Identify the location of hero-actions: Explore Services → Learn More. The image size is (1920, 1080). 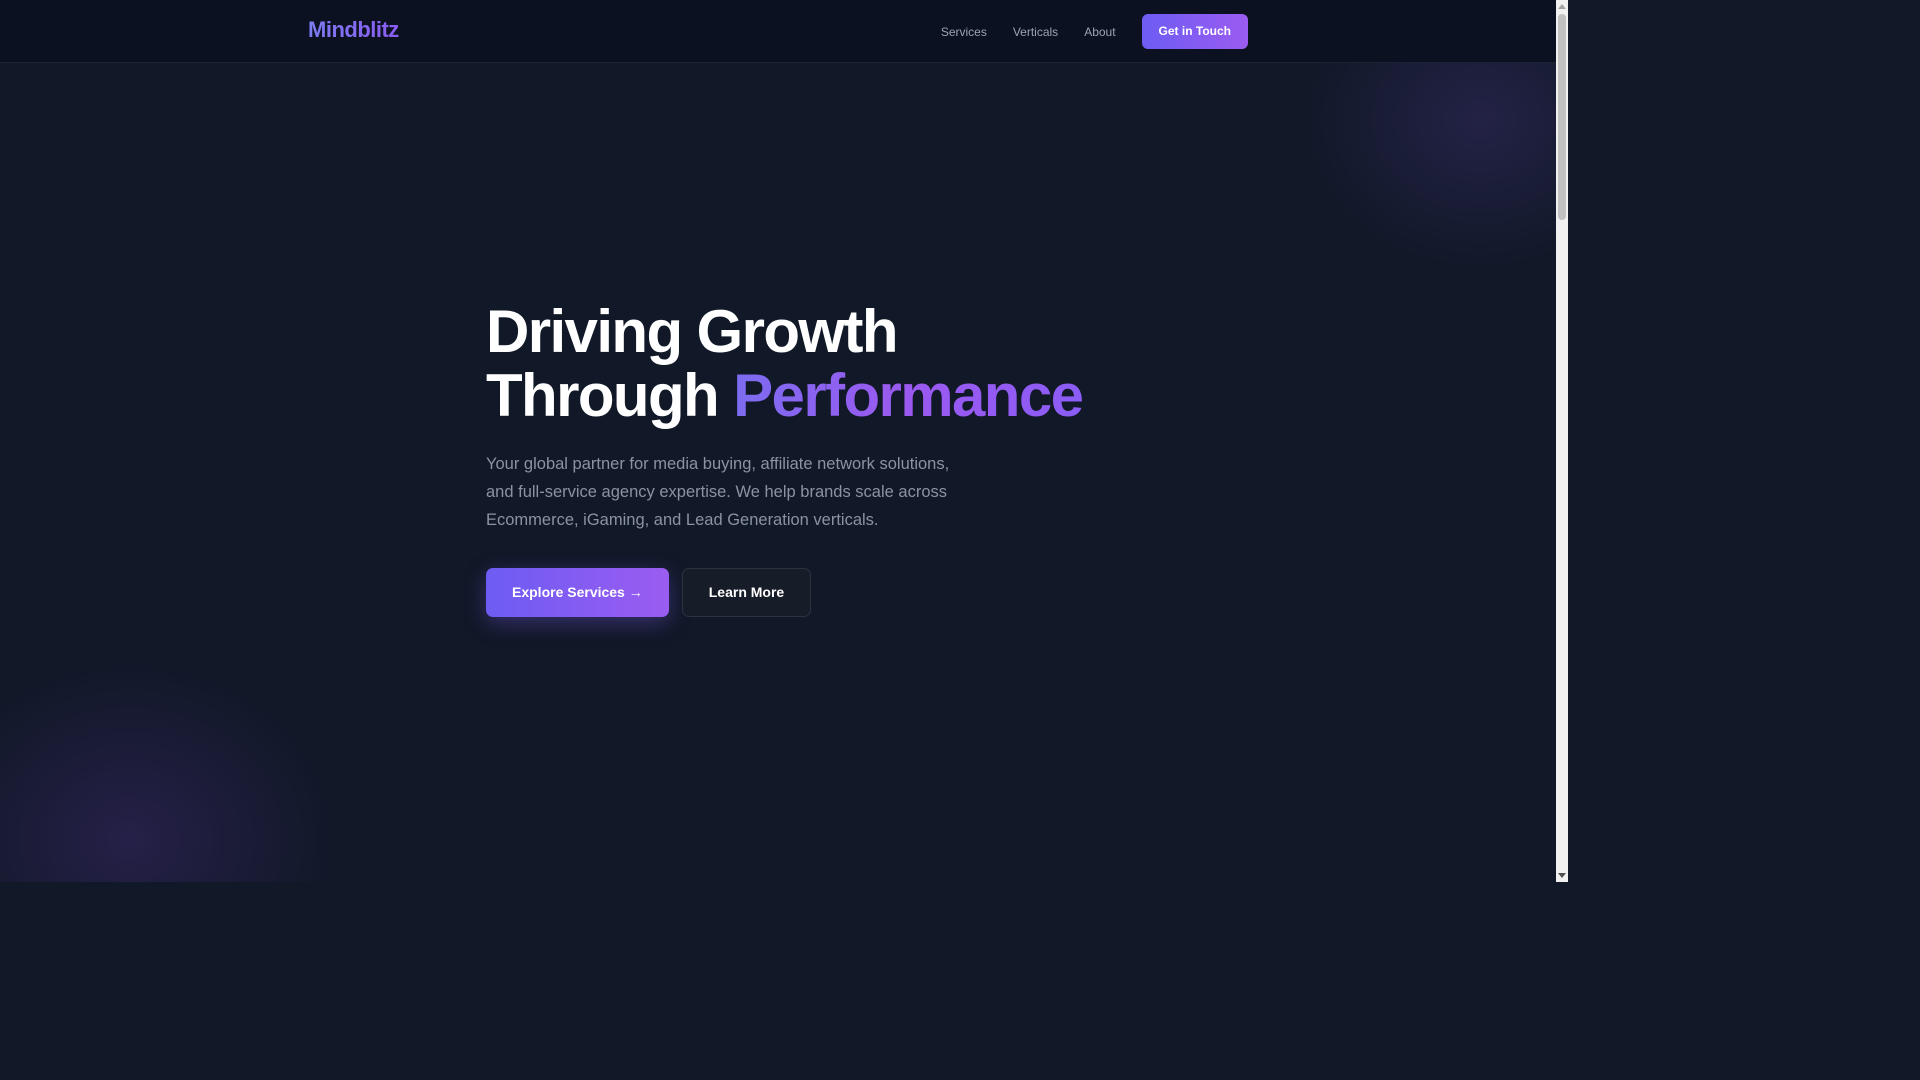
(846, 592).